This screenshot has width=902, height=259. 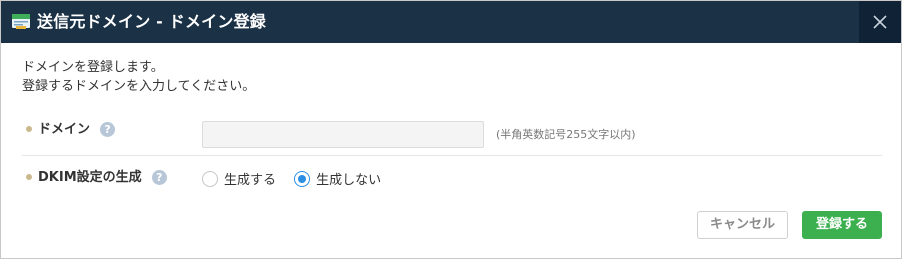 What do you see at coordinates (21, 21) in the screenshot?
I see `domain-register-icon` at bounding box center [21, 21].